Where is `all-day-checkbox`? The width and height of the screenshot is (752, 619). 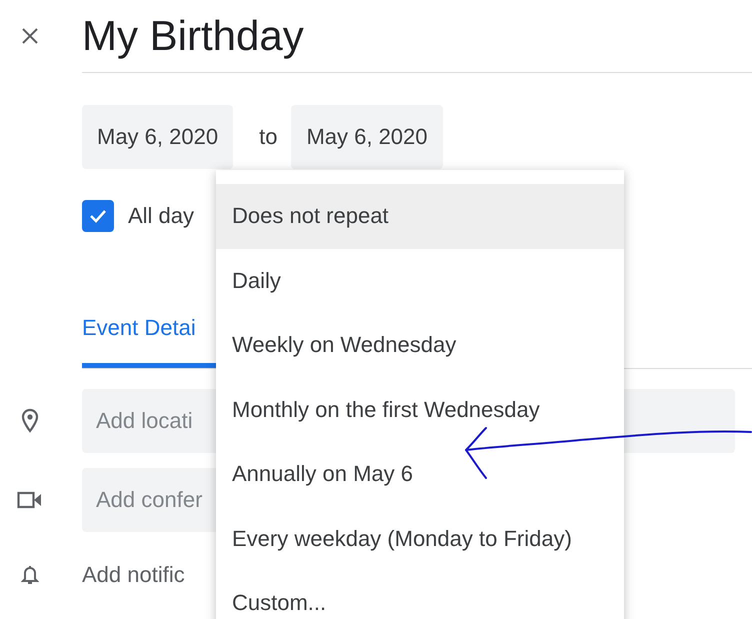
all-day-checkbox is located at coordinates (98, 216).